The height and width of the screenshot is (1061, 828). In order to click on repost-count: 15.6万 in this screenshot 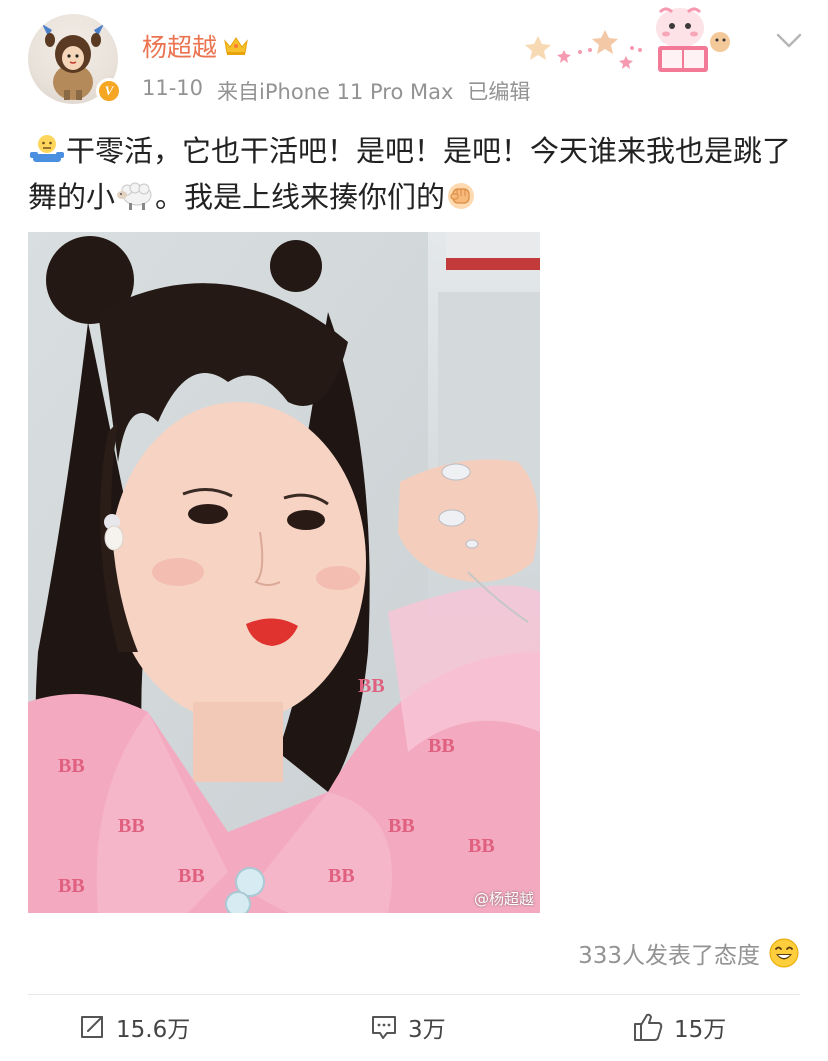, I will do `click(153, 1030)`.